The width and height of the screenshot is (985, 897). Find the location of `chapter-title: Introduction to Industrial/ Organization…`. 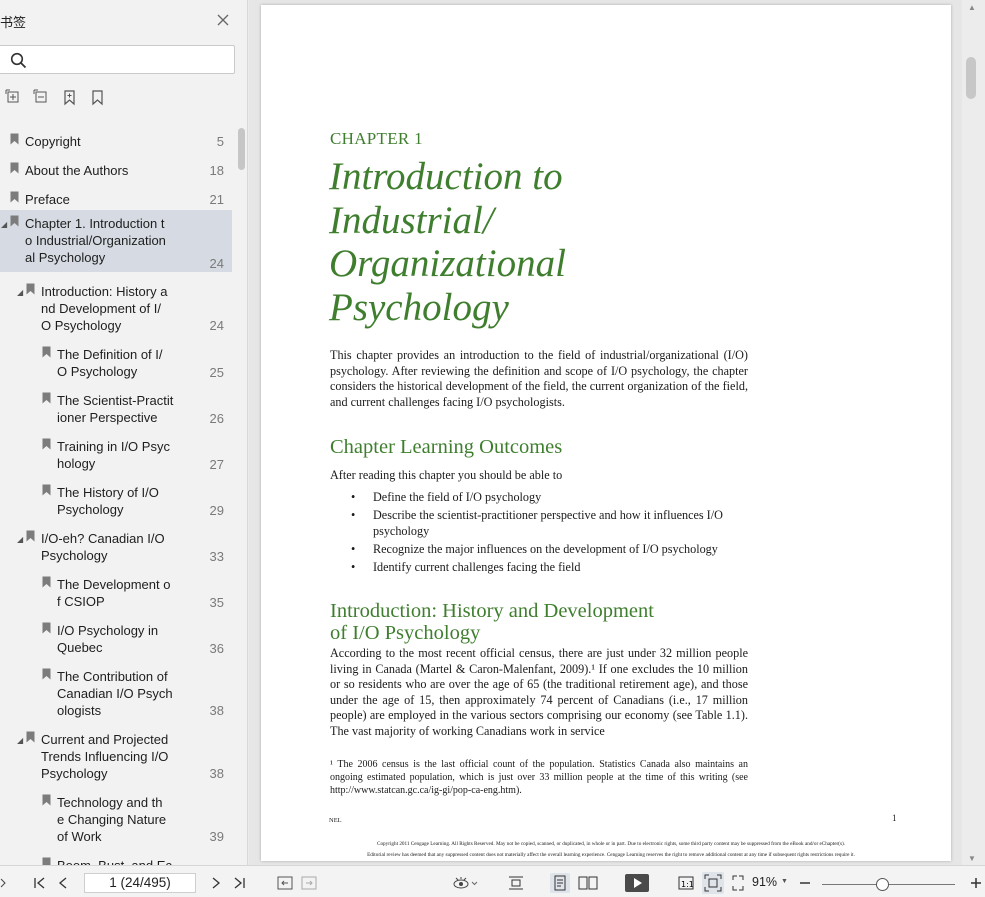

chapter-title: Introduction to Industrial/ Organization… is located at coordinates (539, 242).